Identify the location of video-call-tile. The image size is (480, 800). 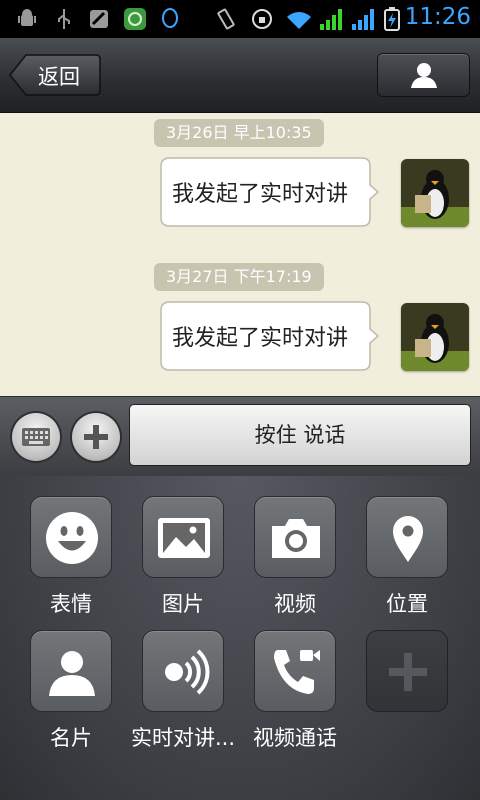
(295, 671).